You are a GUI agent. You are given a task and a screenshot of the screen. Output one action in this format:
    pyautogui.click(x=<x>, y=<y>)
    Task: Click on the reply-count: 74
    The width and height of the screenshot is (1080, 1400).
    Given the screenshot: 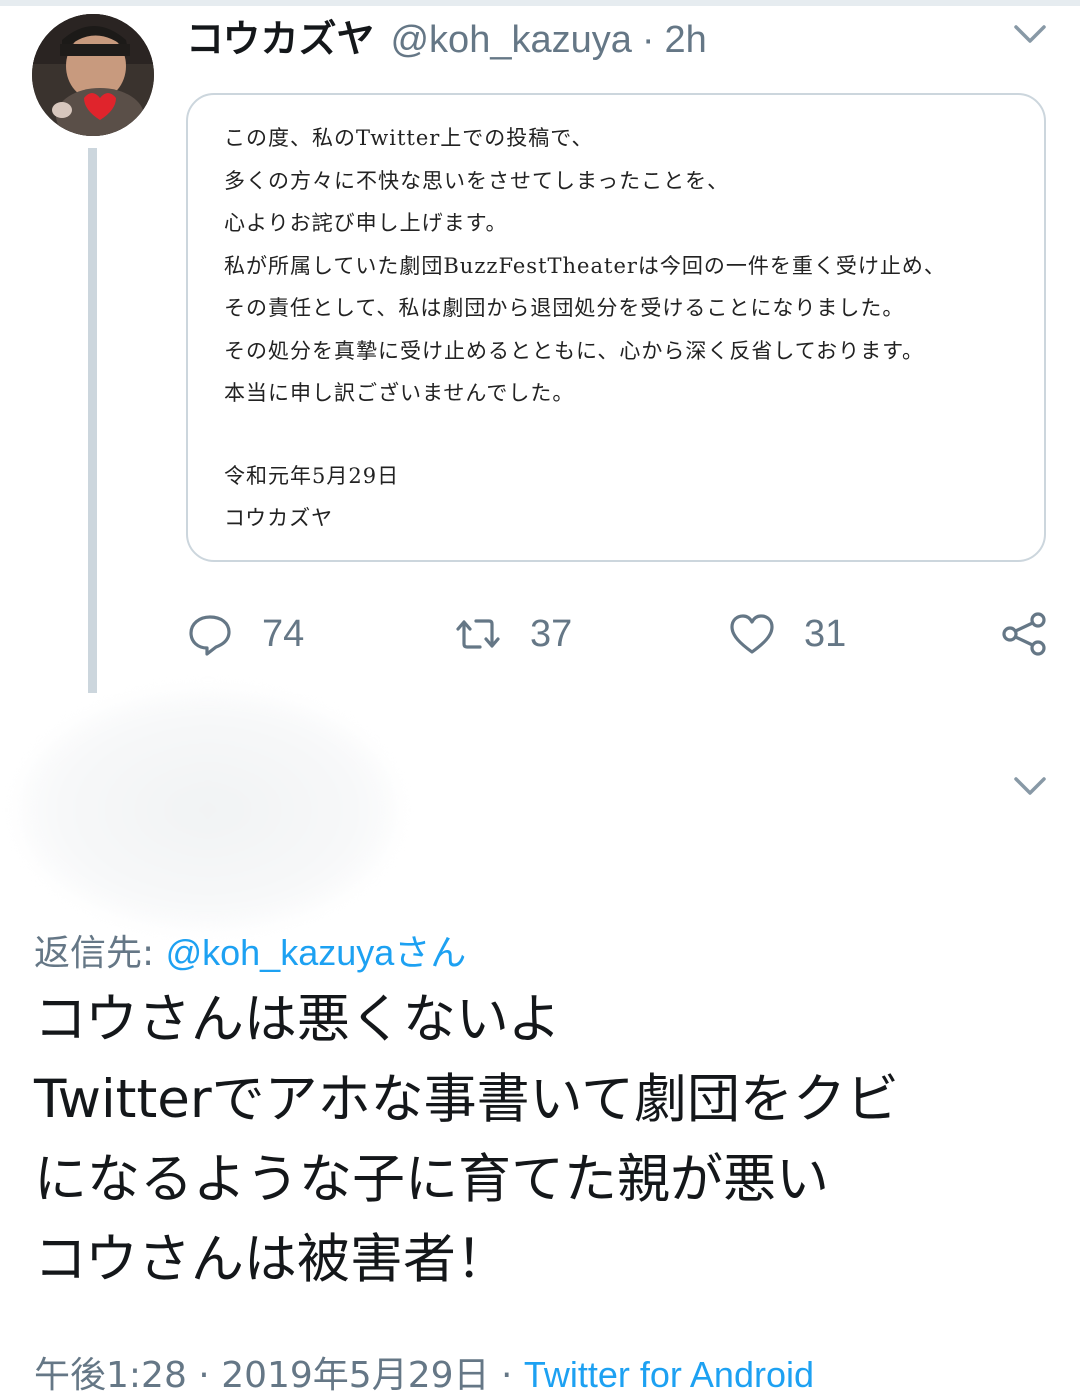 What is the action you would take?
    pyautogui.click(x=283, y=633)
    